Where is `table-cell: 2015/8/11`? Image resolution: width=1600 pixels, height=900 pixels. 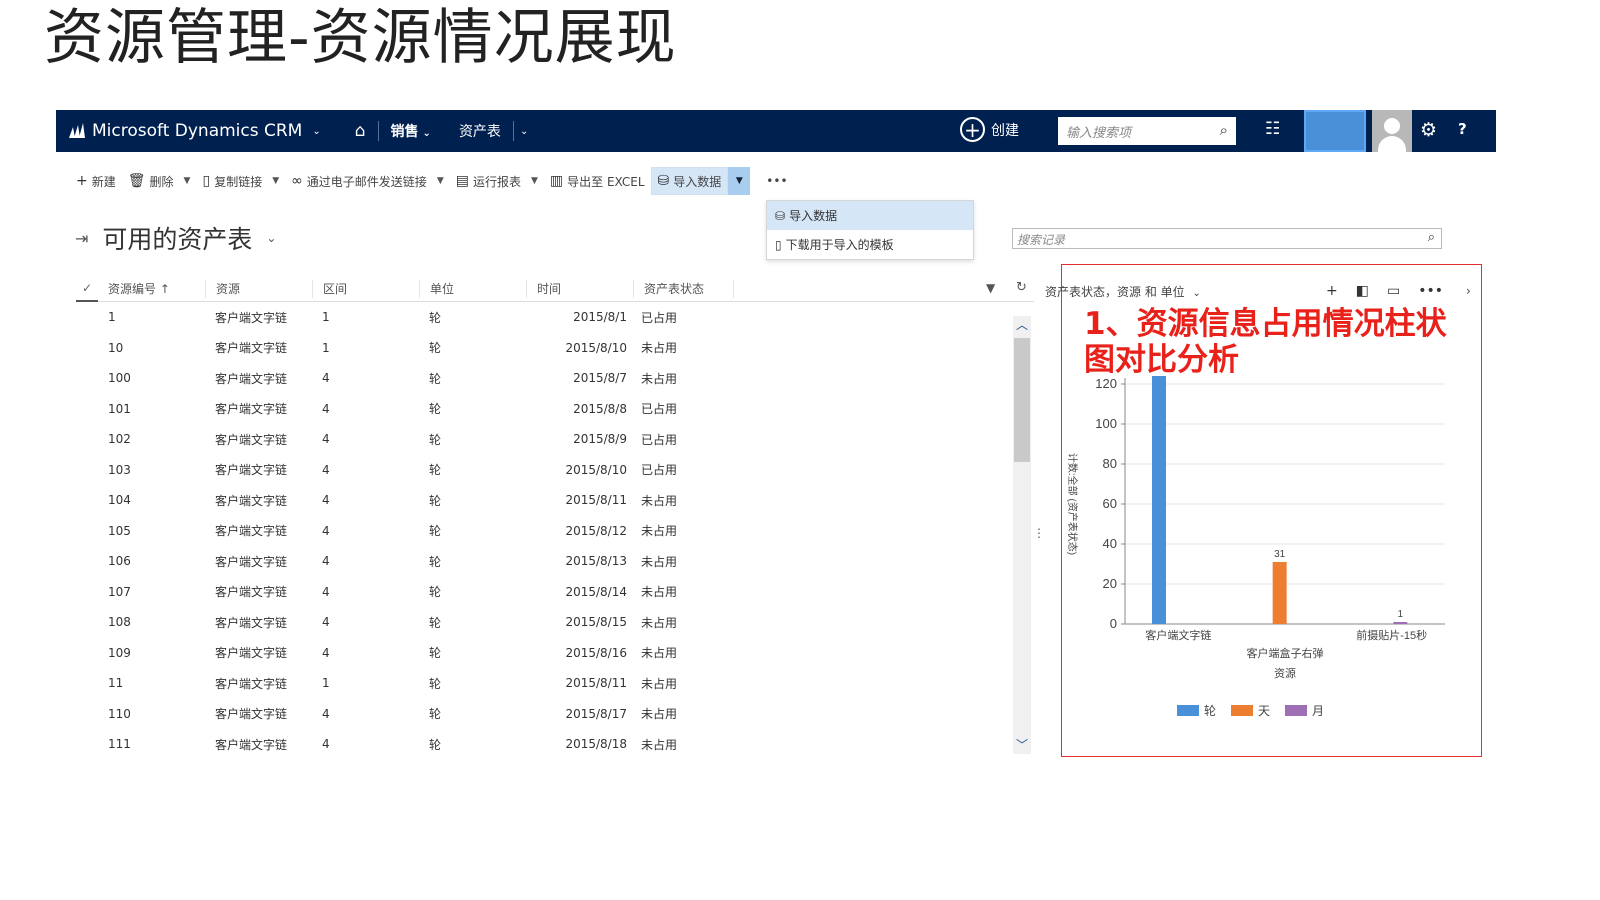 table-cell: 2015/8/11 is located at coordinates (596, 683).